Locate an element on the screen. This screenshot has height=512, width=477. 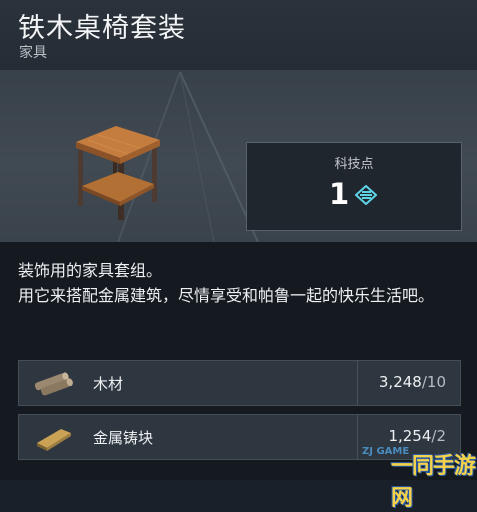
material-name: 木材 is located at coordinates (108, 384).